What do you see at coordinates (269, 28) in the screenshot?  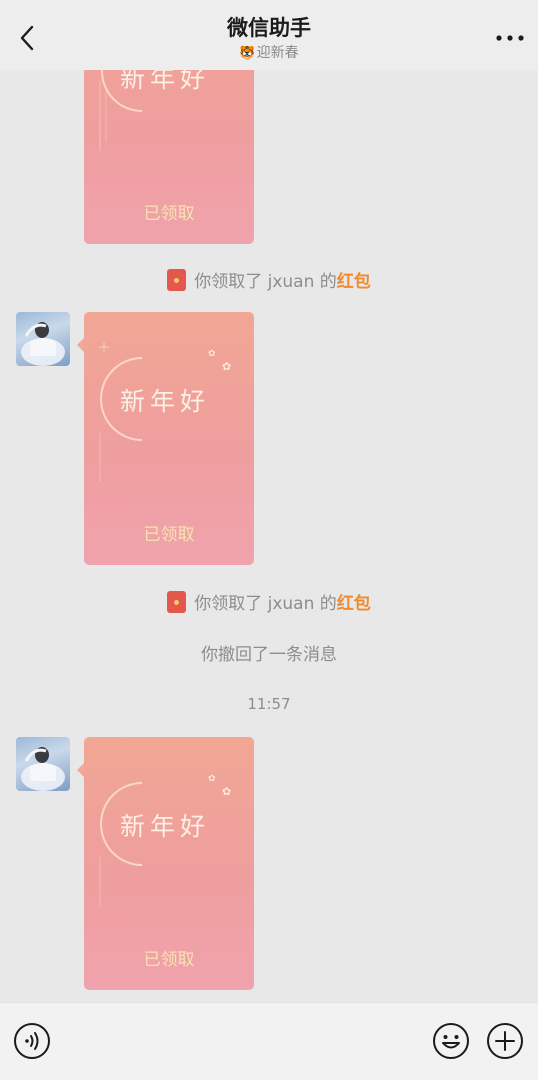 I see `chat-title: 微信助手` at bounding box center [269, 28].